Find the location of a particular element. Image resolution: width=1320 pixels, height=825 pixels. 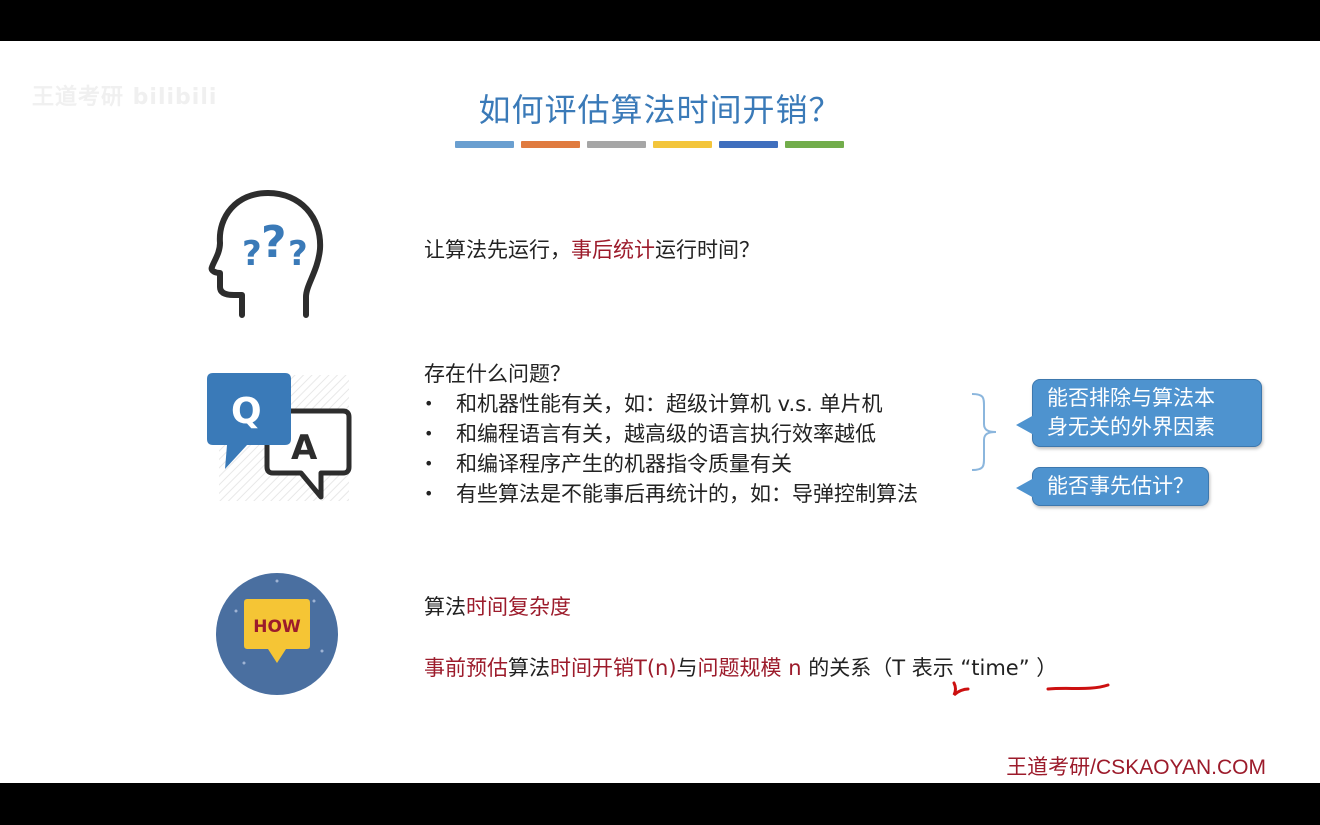

section3-line1: 算法时间复杂度 is located at coordinates (497, 606).